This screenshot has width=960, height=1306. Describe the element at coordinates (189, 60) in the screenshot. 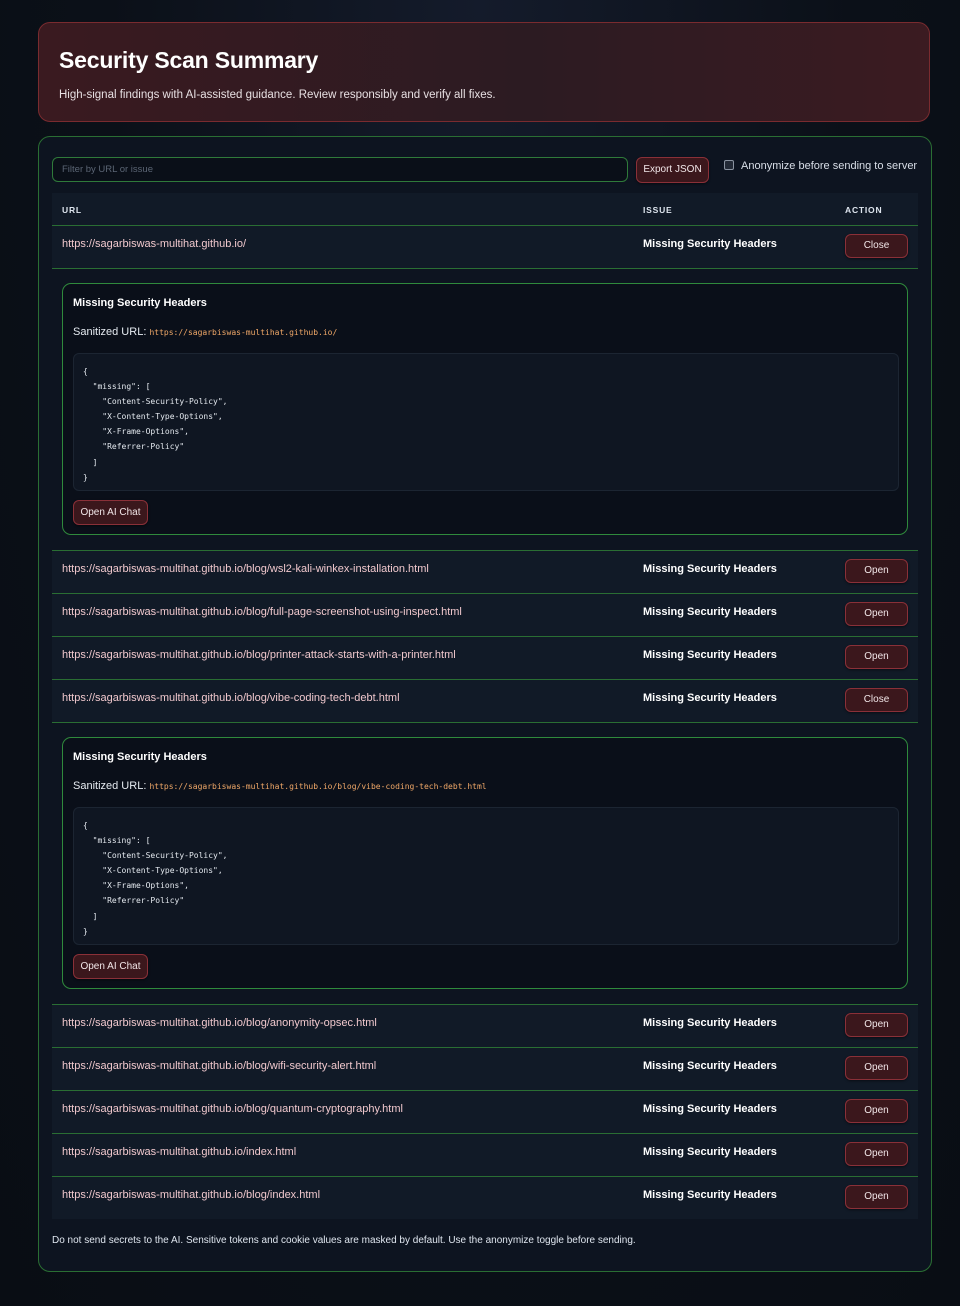

I see `page-title: Security Scan Summary` at that location.